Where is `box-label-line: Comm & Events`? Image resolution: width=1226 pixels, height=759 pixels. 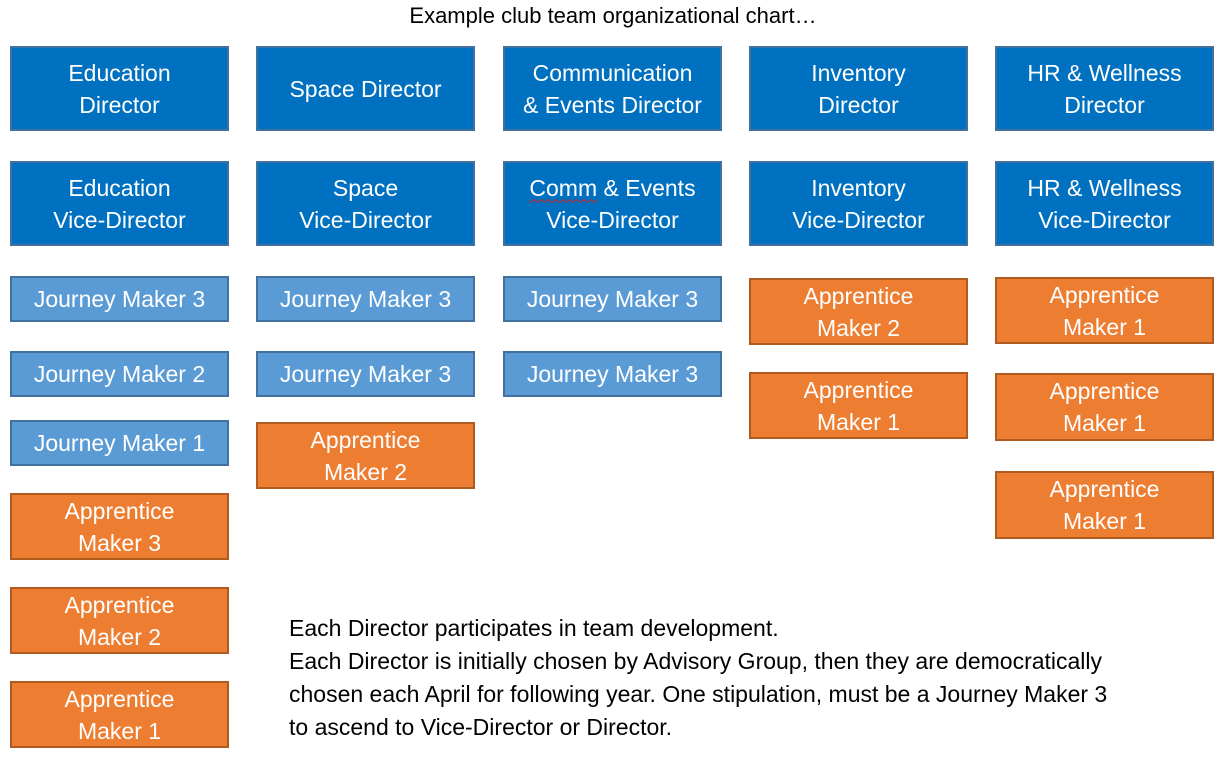
box-label-line: Comm & Events is located at coordinates (612, 187).